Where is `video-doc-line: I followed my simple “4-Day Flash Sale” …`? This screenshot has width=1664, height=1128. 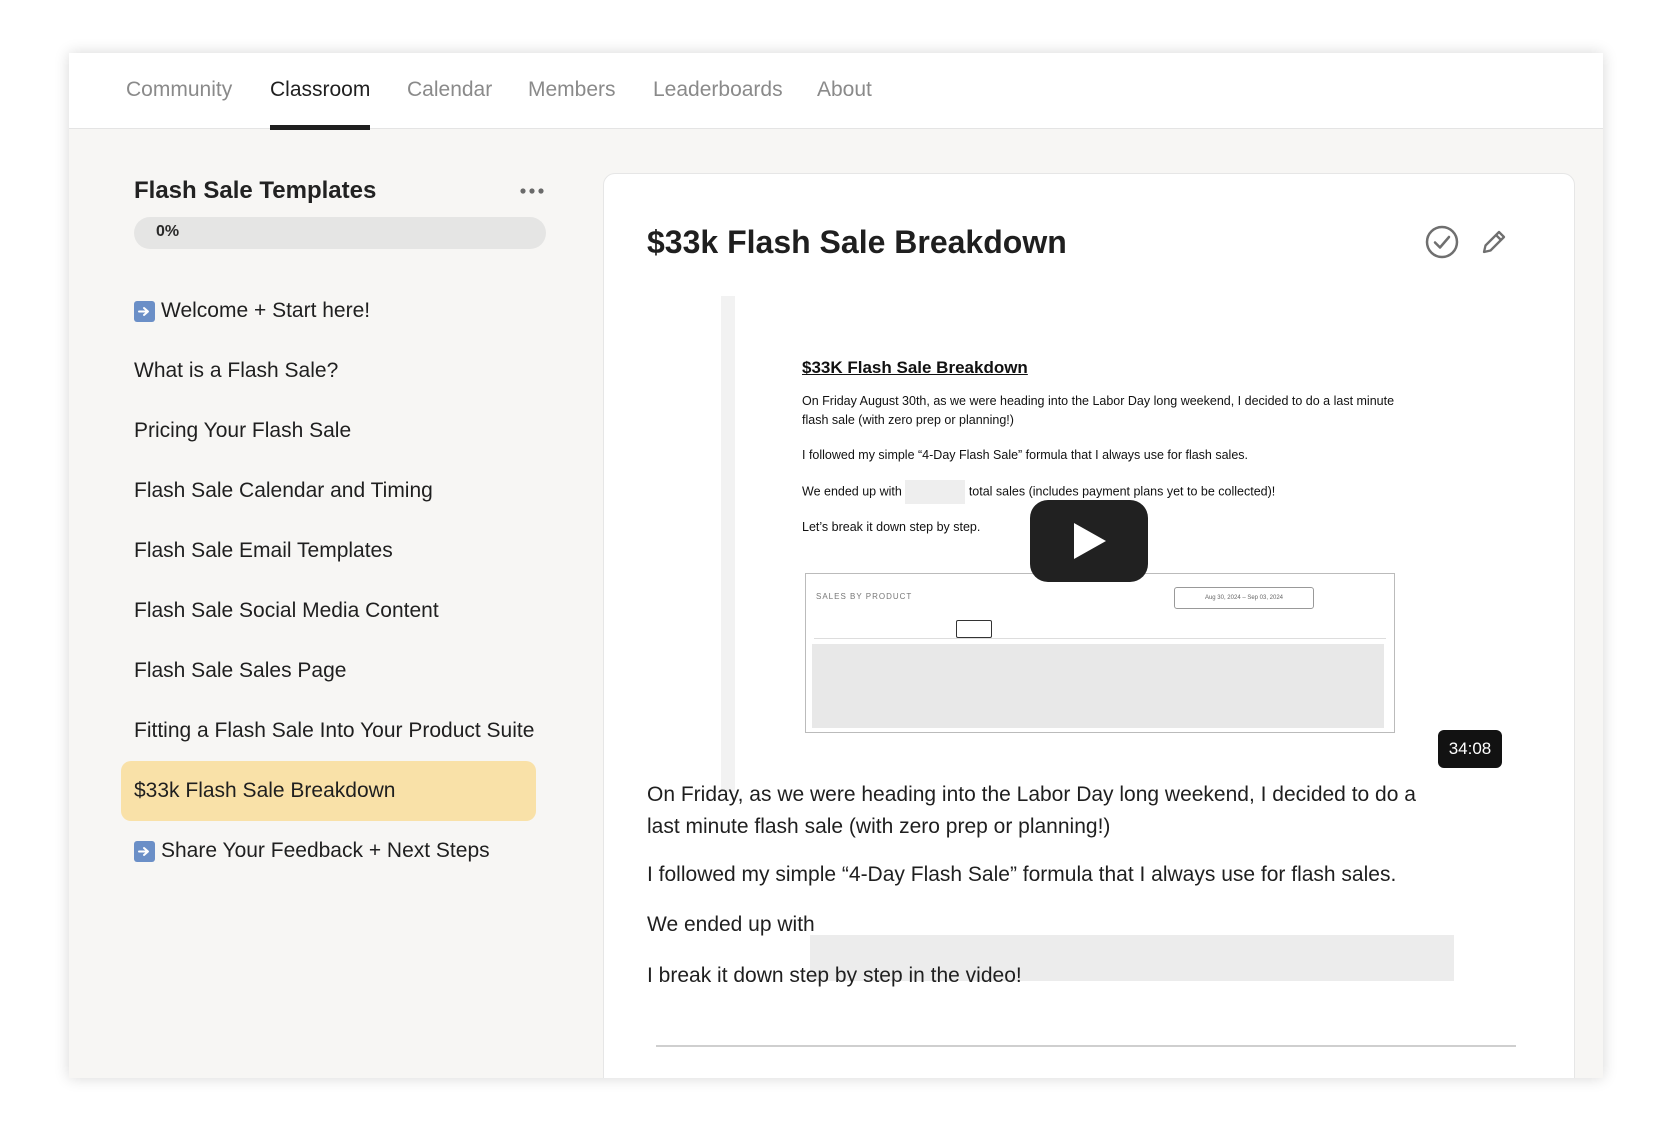
video-doc-line: I followed my simple “4-Day Flash Sale” … is located at coordinates (1025, 455).